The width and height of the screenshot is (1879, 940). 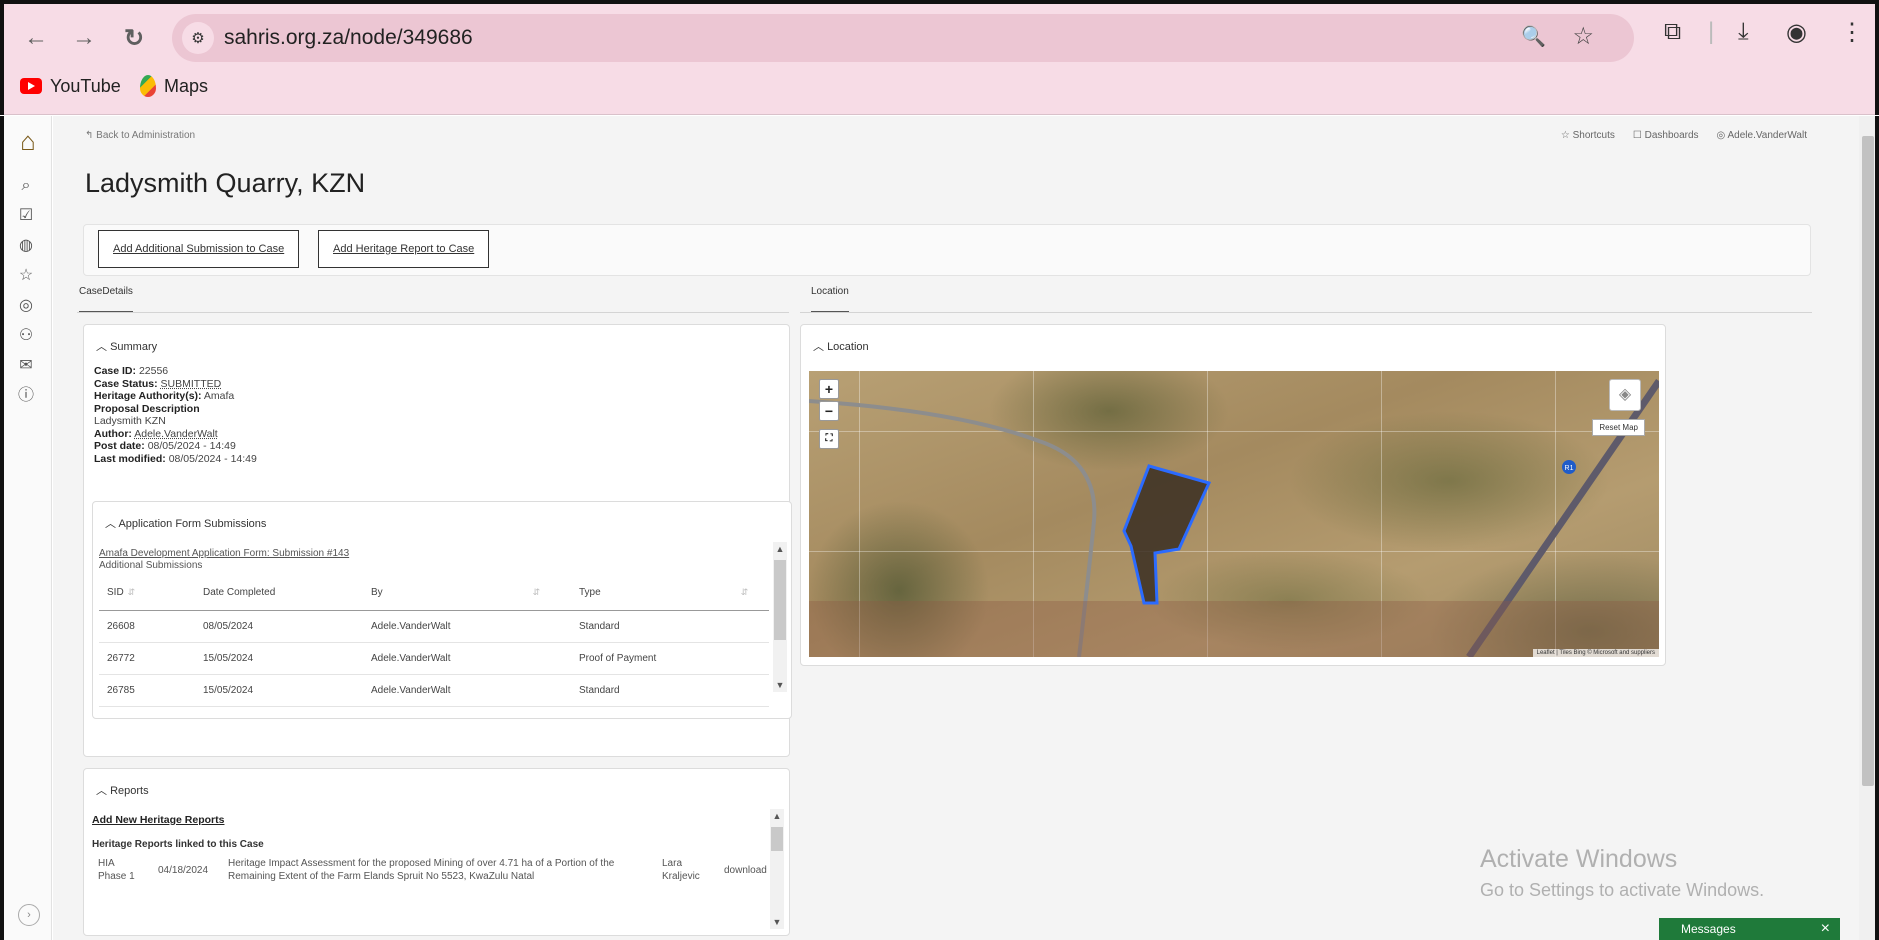 I want to click on messages-panel: Messages ×, so click(x=1749, y=929).